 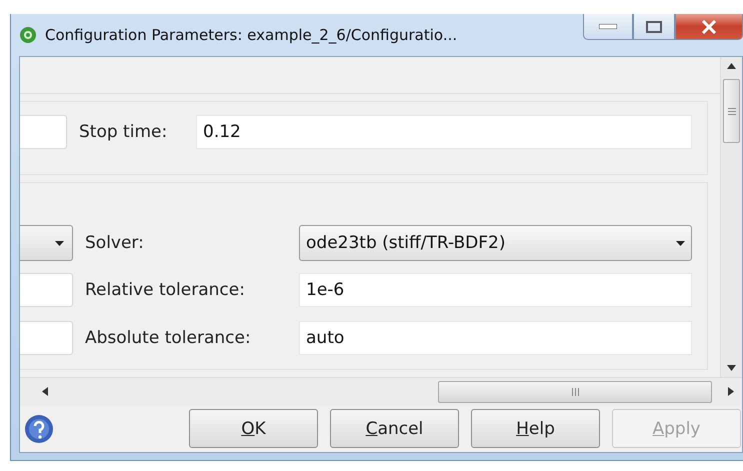 I want to click on dialog-button: Help, so click(x=535, y=428).